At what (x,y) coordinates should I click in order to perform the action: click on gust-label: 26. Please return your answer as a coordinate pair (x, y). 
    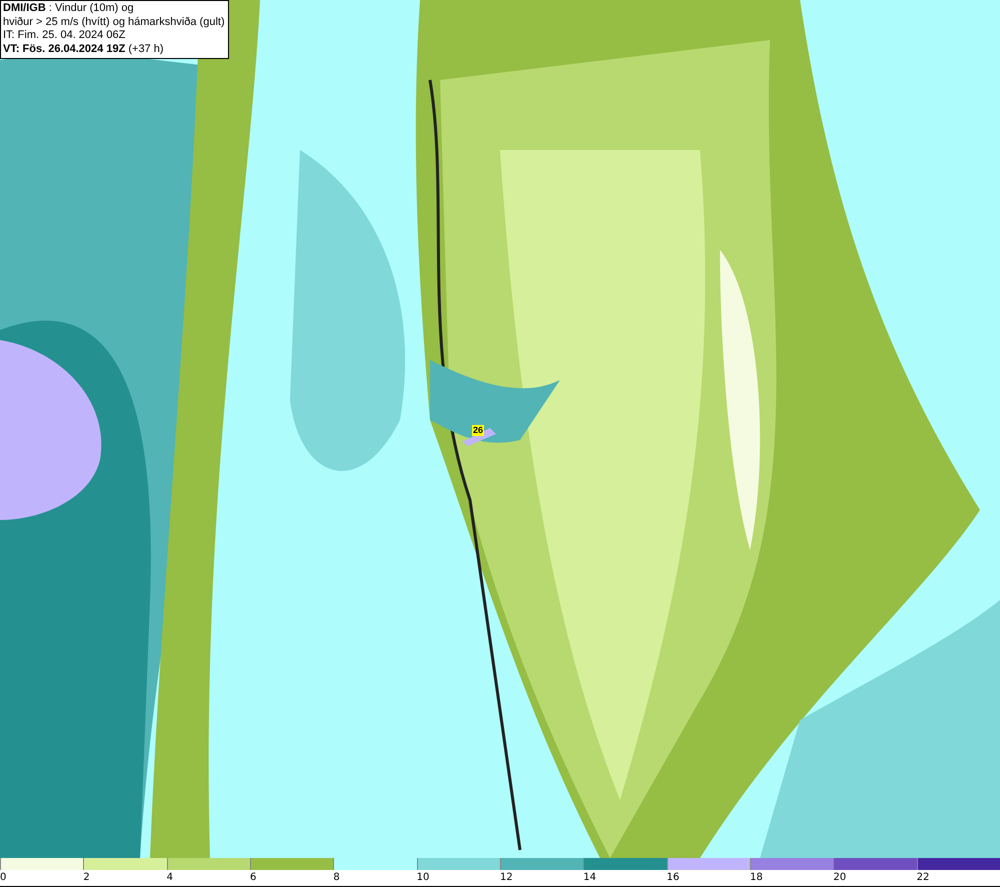
    Looking at the image, I should click on (478, 430).